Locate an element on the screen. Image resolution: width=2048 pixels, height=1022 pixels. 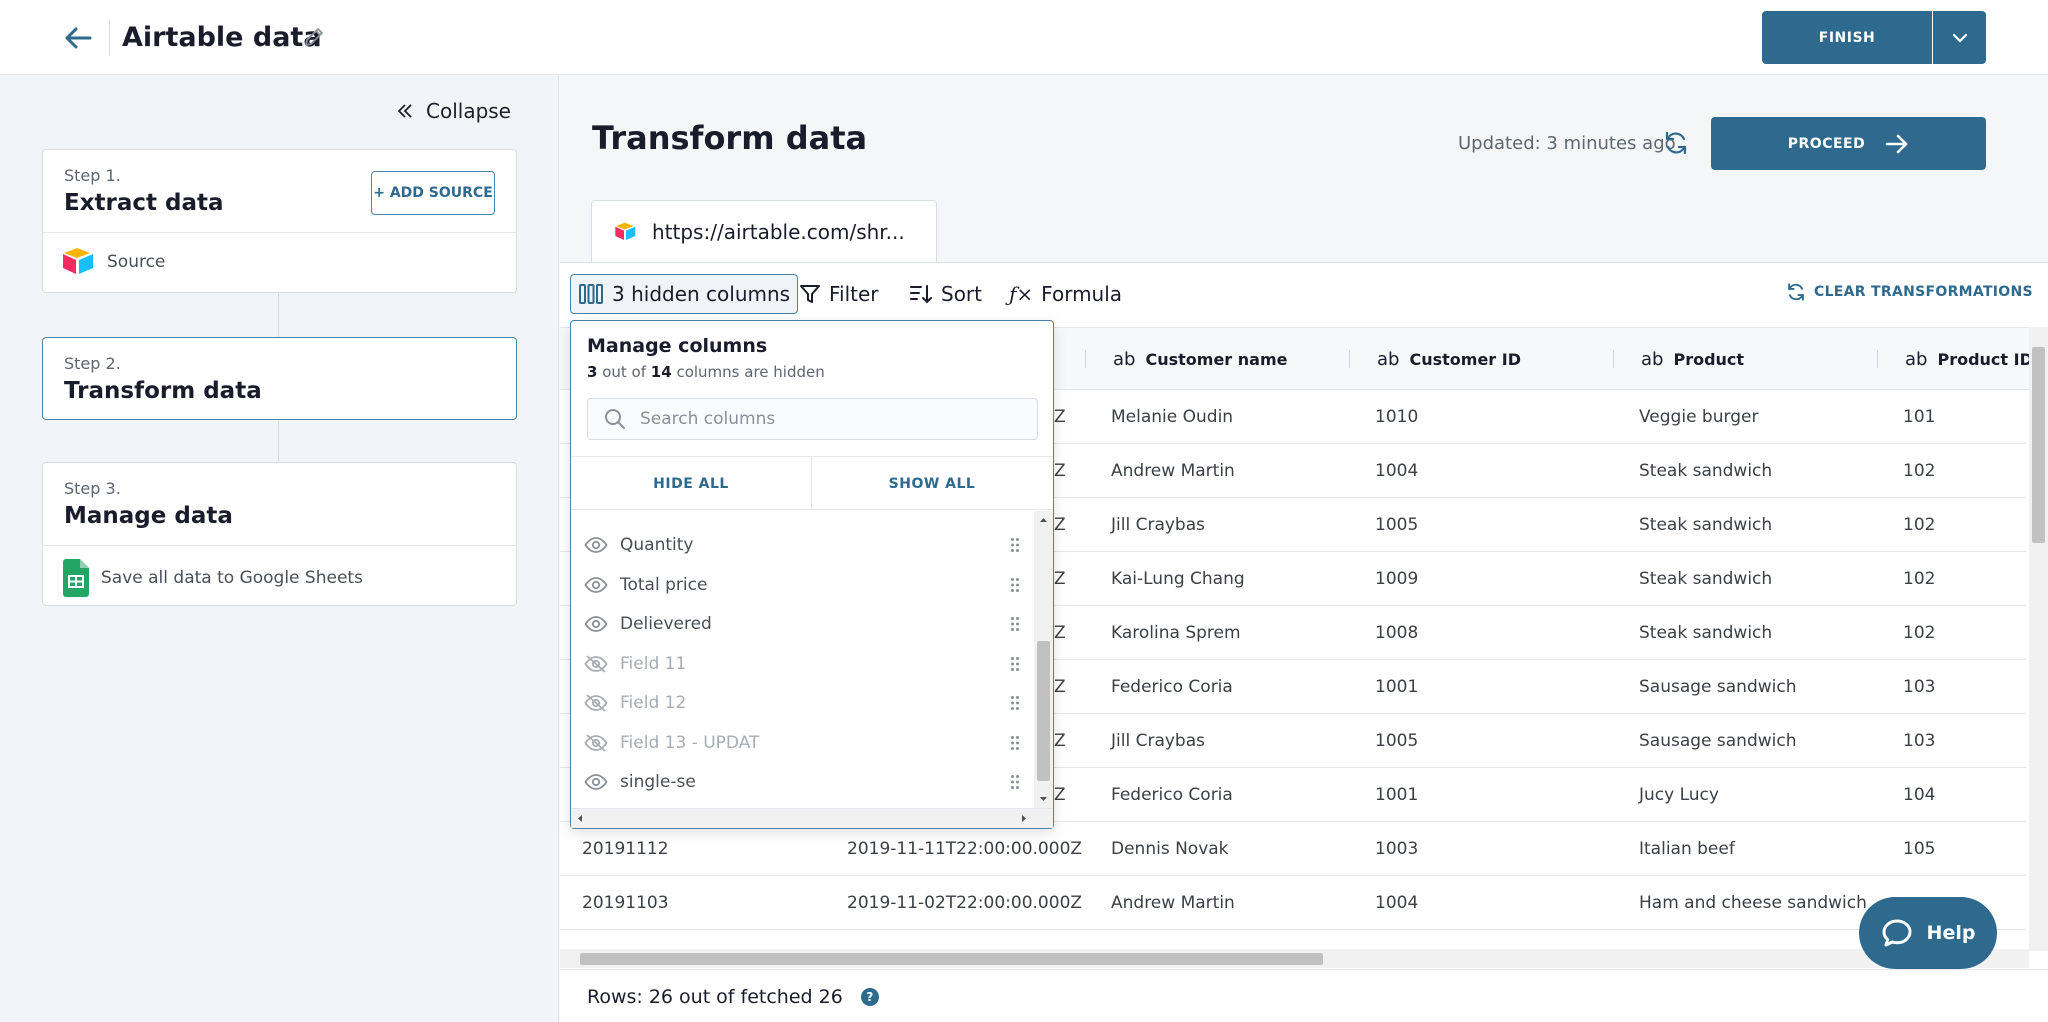
hidden-columns-button: 3 hidden columns is located at coordinates (684, 294).